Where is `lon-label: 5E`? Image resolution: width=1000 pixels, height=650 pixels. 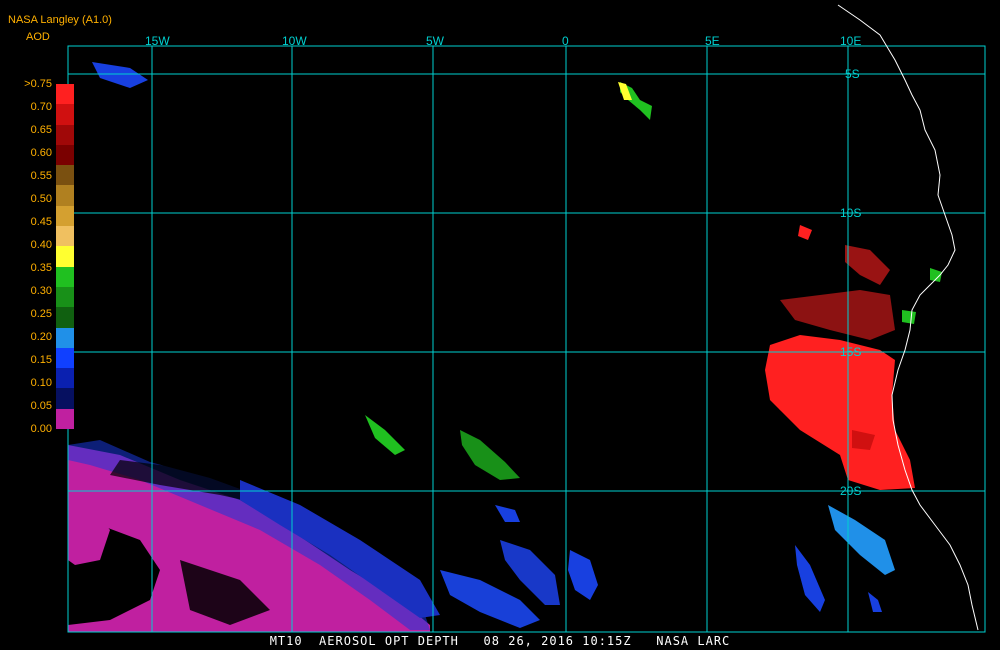
lon-label: 5E is located at coordinates (712, 41).